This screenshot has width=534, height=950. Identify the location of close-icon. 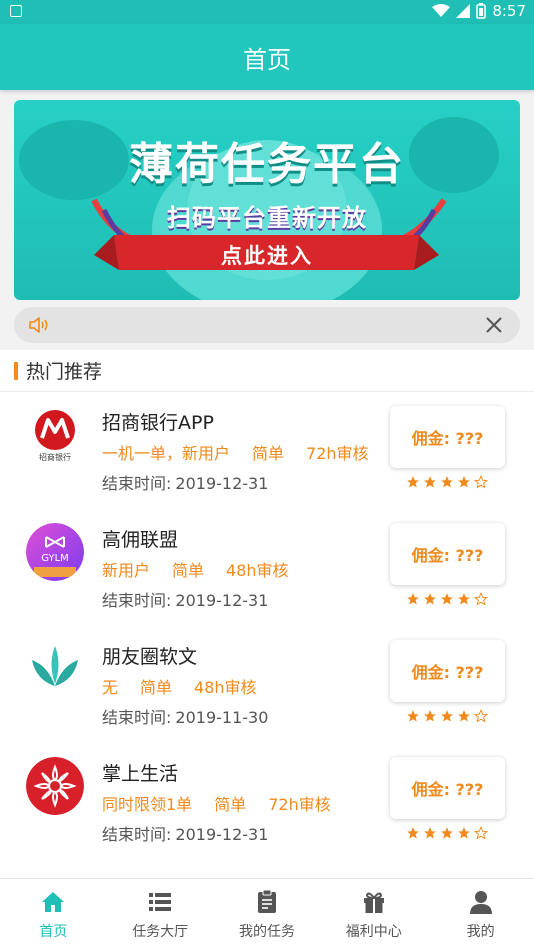
(494, 325).